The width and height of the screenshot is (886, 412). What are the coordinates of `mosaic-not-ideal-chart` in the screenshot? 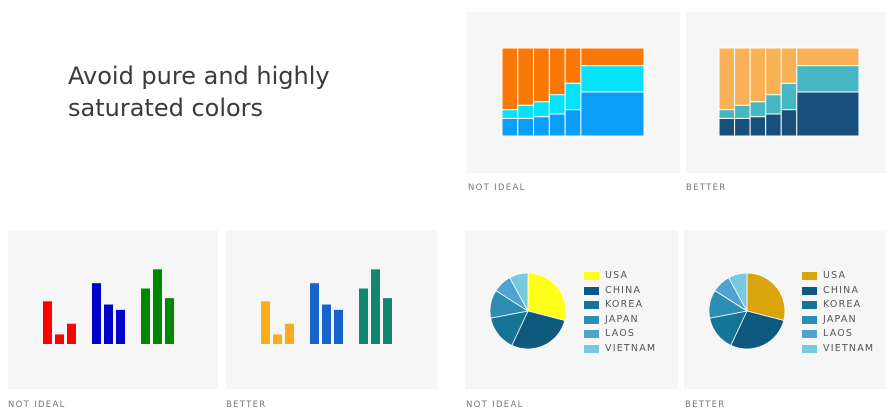 It's located at (573, 92).